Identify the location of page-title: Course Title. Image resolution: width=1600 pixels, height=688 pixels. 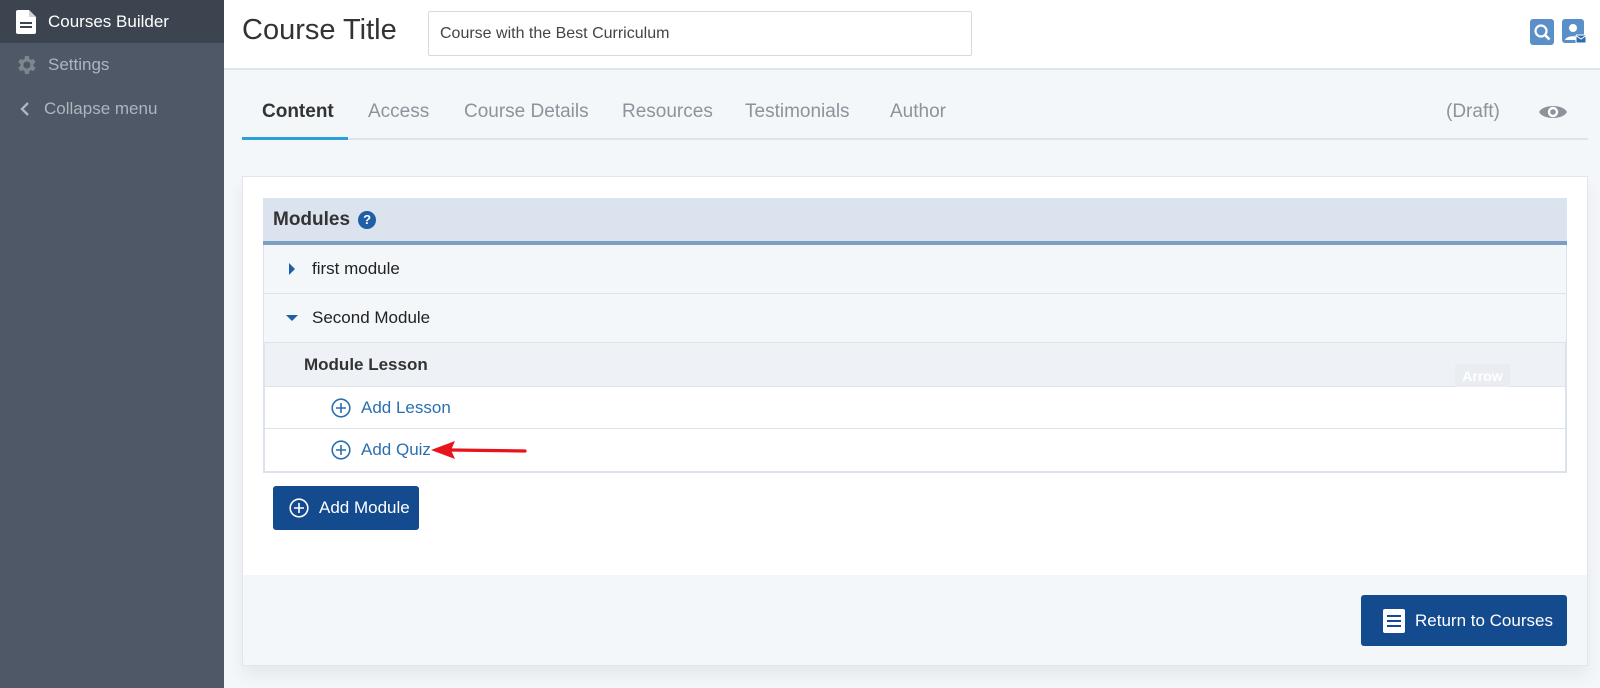
(319, 30).